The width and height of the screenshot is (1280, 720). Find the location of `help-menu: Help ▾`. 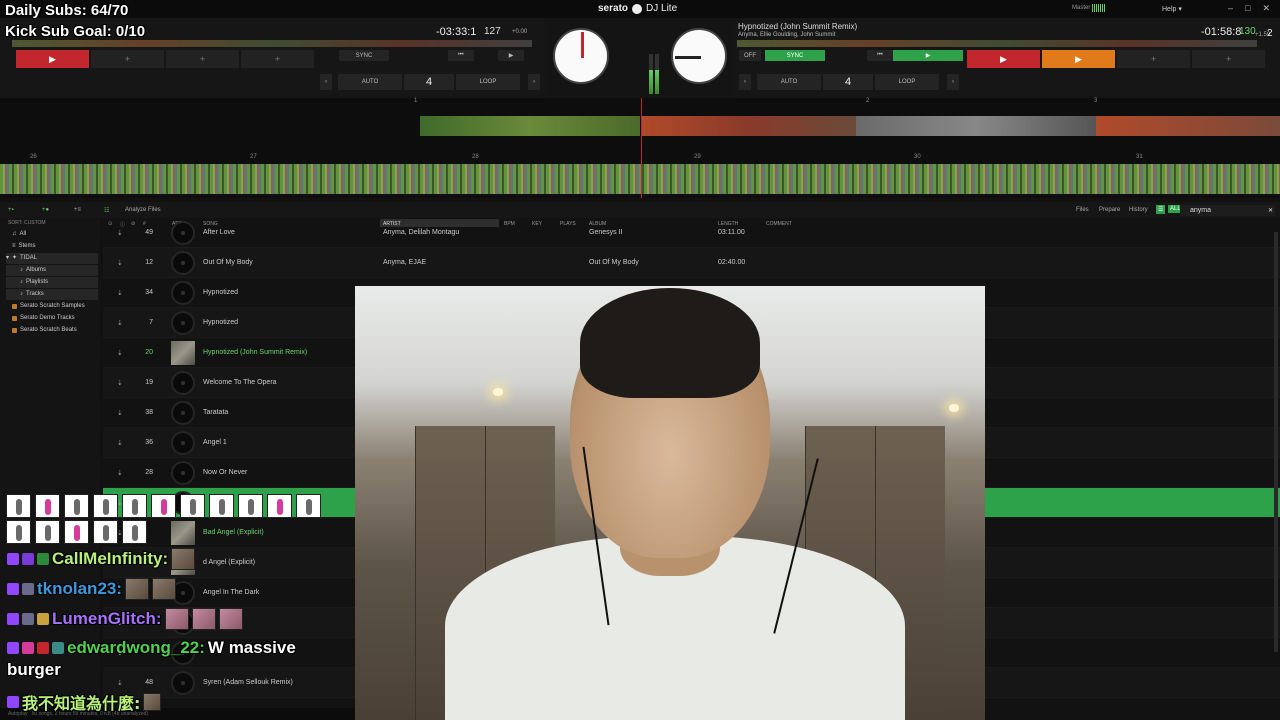

help-menu: Help ▾ is located at coordinates (1172, 9).